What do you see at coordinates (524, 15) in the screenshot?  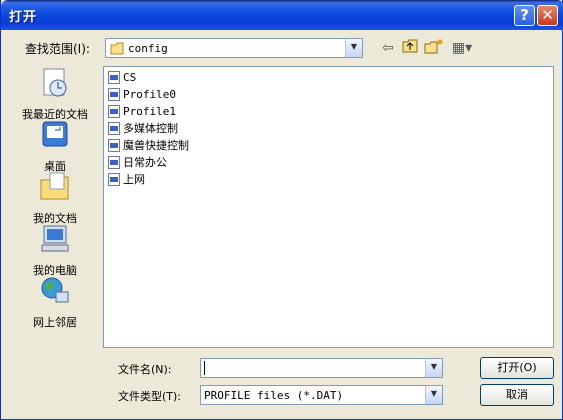 I see `help-button: ?` at bounding box center [524, 15].